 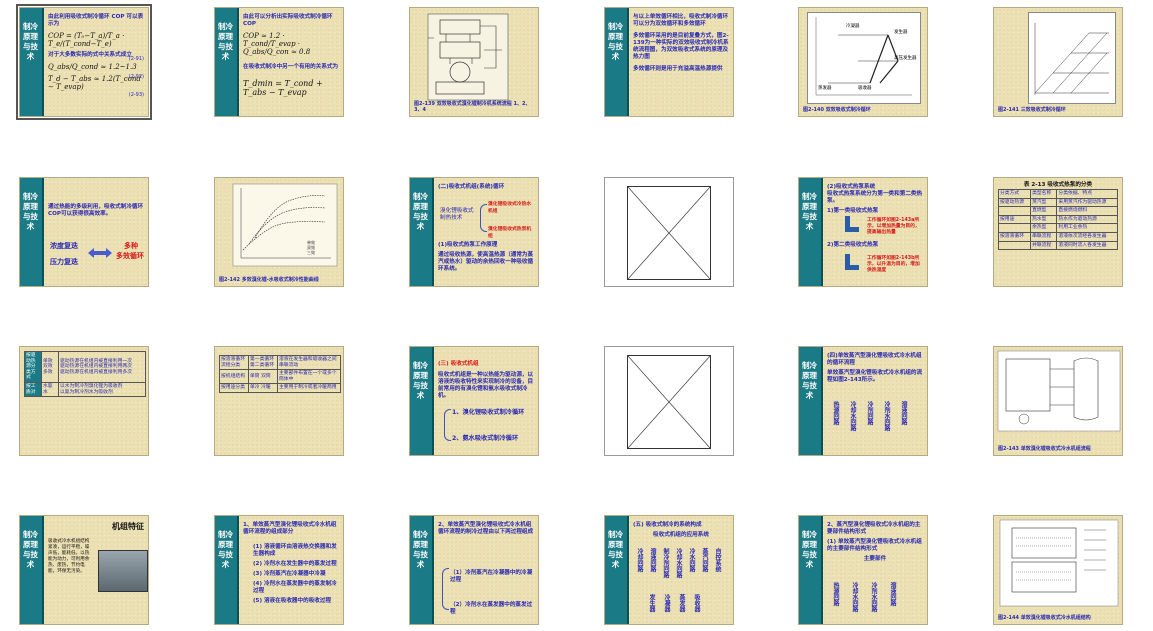 What do you see at coordinates (288, 20) in the screenshot?
I see `slide-text: 由此可以分析出实际吸收式制冷循环COP` at bounding box center [288, 20].